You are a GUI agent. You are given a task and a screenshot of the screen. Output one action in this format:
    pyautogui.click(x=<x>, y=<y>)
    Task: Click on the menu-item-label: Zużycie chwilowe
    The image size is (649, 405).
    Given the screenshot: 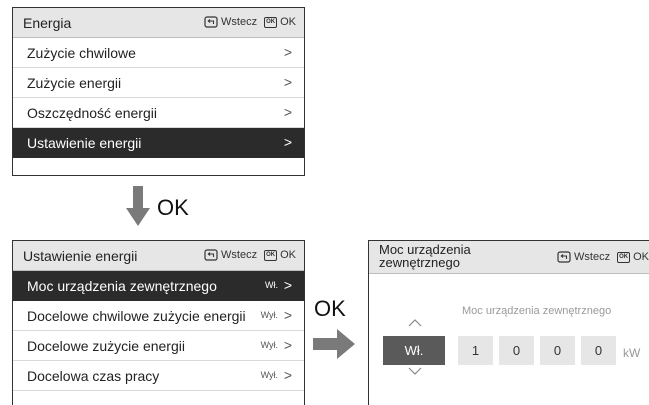 What is the action you would take?
    pyautogui.click(x=81, y=53)
    